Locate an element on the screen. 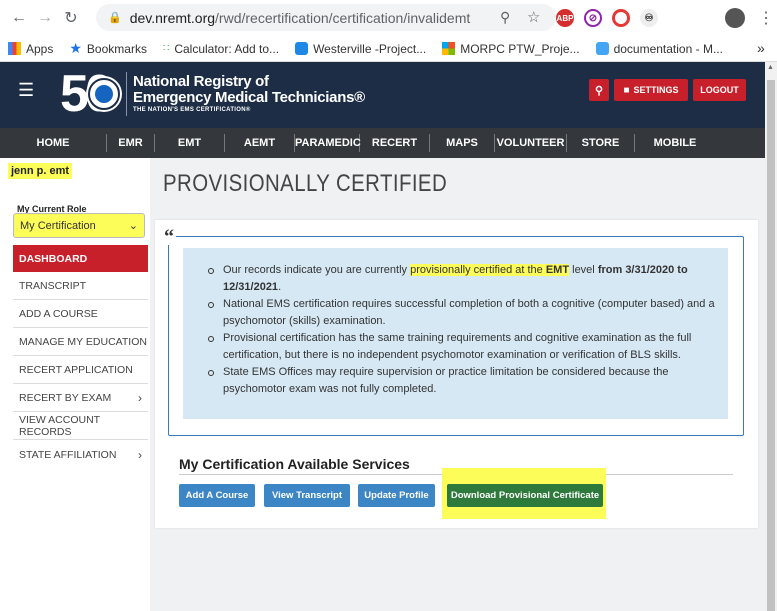 The width and height of the screenshot is (777, 611). search-button: ⚲ is located at coordinates (599, 90).